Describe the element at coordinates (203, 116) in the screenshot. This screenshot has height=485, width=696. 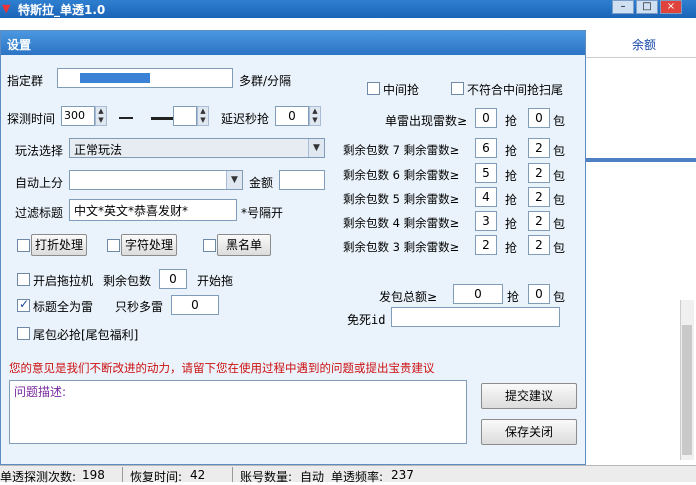
I see `range-spinner: ▲ ▼` at that location.